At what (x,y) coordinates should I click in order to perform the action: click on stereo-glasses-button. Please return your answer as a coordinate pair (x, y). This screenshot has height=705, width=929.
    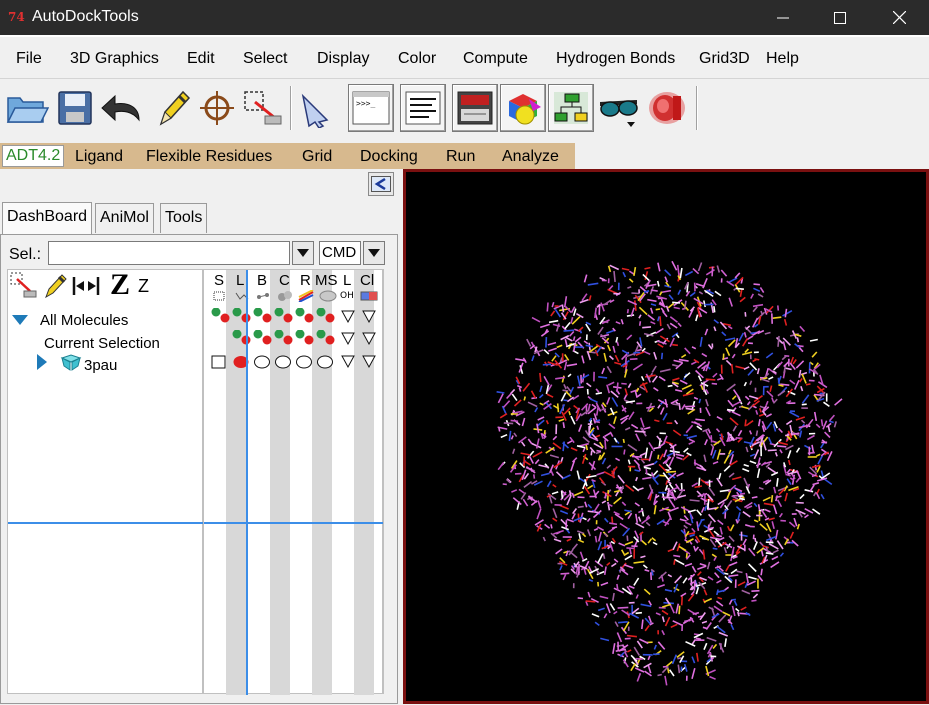
    Looking at the image, I should click on (619, 108).